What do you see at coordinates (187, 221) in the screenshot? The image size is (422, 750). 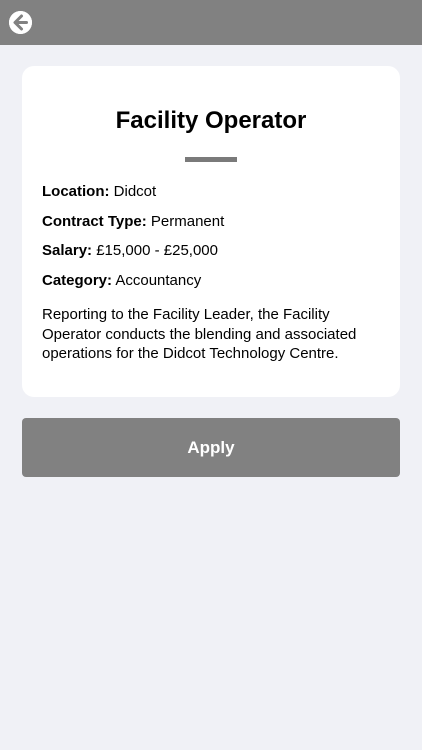 I see `contract-type-value: Permanent` at bounding box center [187, 221].